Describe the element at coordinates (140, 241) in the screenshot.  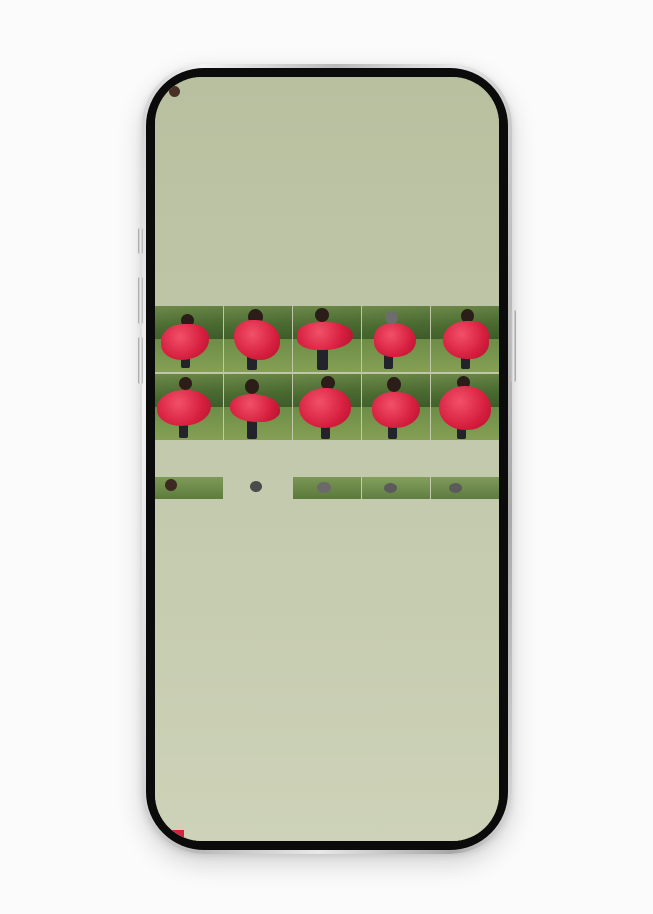
I see `silent-switch-button` at that location.